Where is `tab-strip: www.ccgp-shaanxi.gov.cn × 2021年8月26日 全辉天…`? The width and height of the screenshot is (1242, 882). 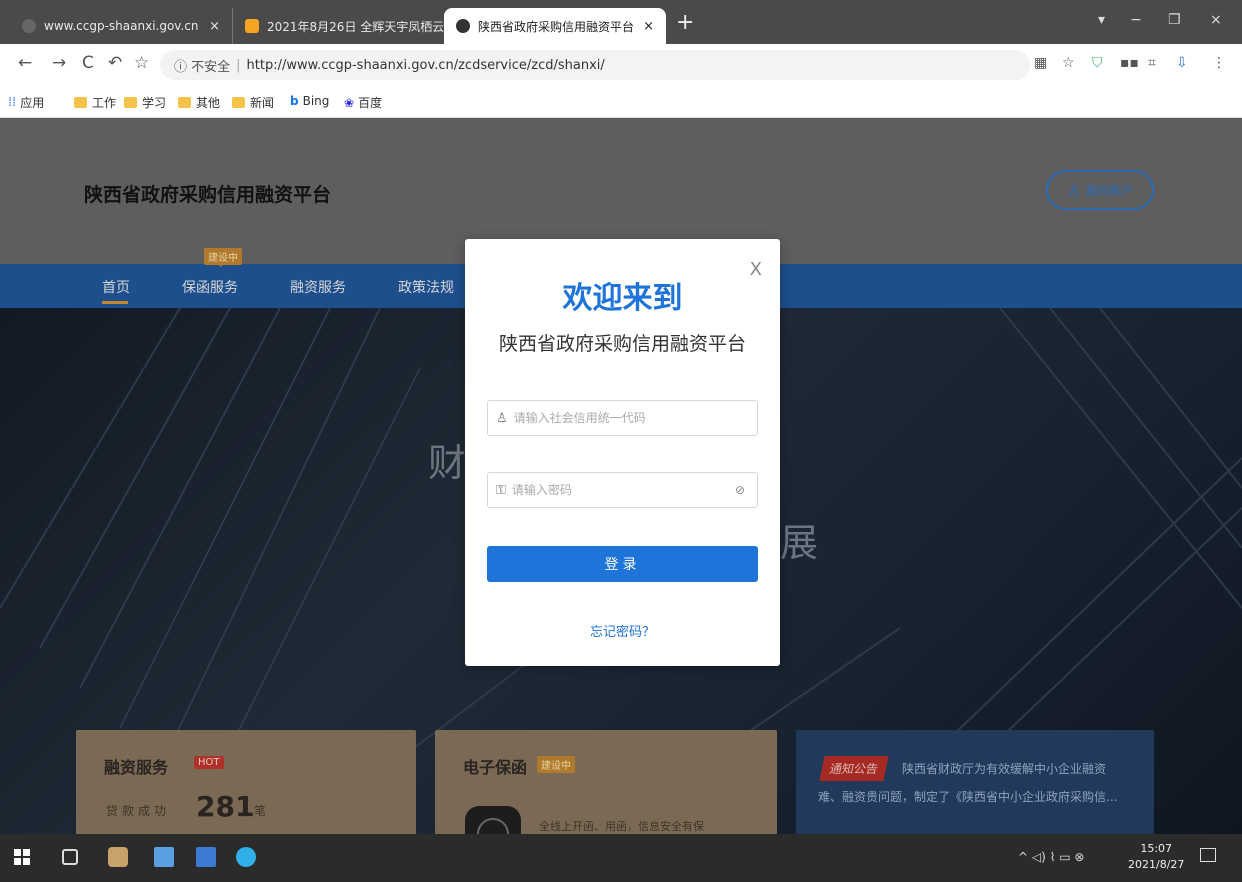 tab-strip: www.ccgp-shaanxi.gov.cn × 2021年8月26日 全辉天… is located at coordinates (621, 22).